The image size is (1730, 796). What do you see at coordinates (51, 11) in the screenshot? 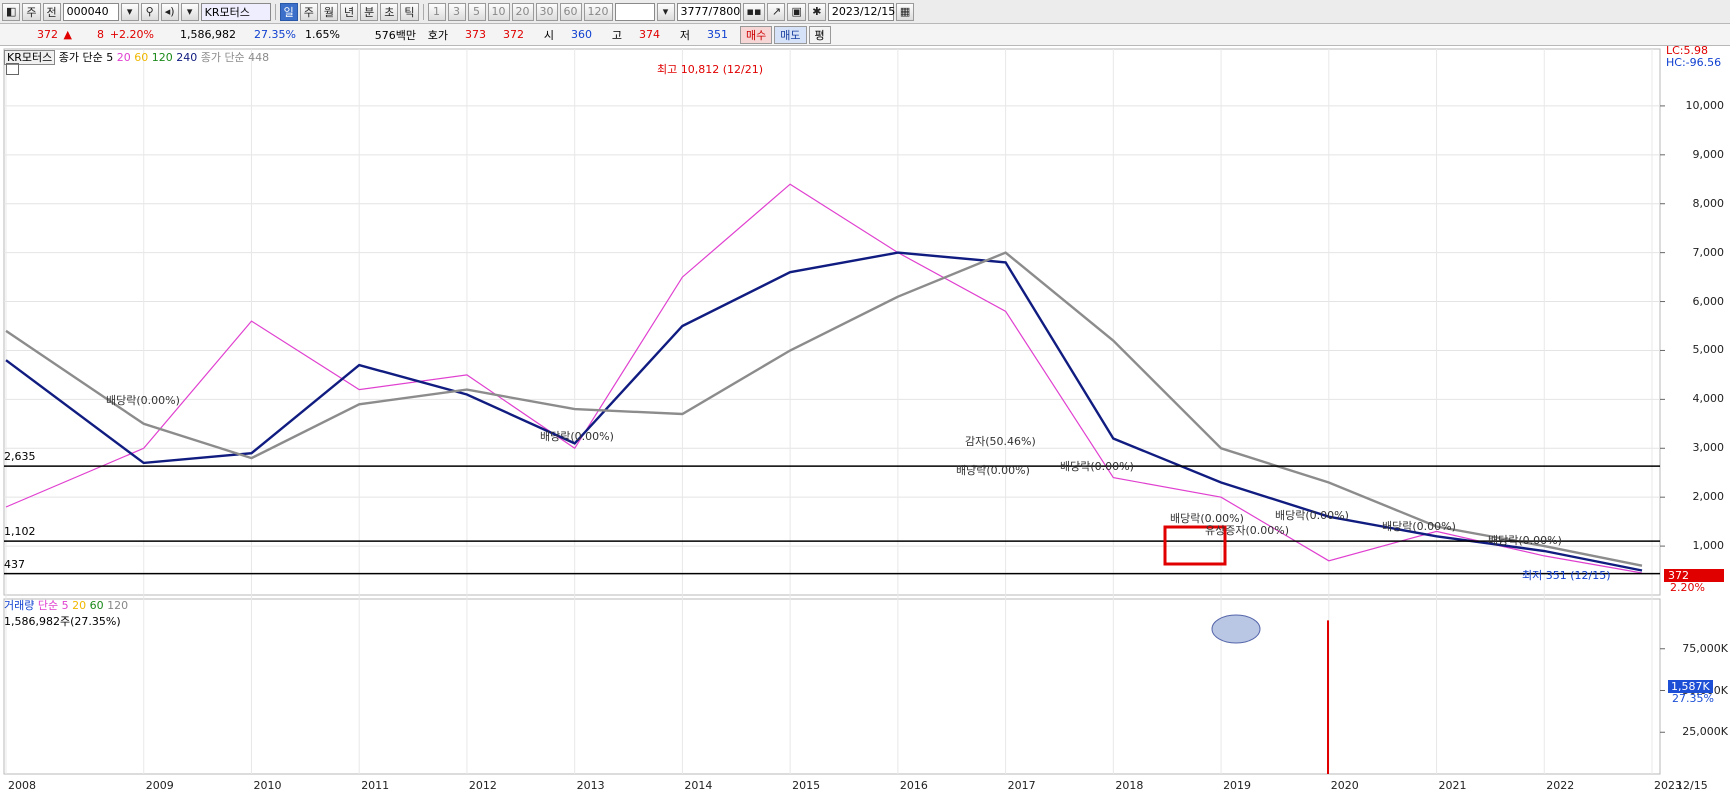
I see `mode-button: 전` at bounding box center [51, 11].